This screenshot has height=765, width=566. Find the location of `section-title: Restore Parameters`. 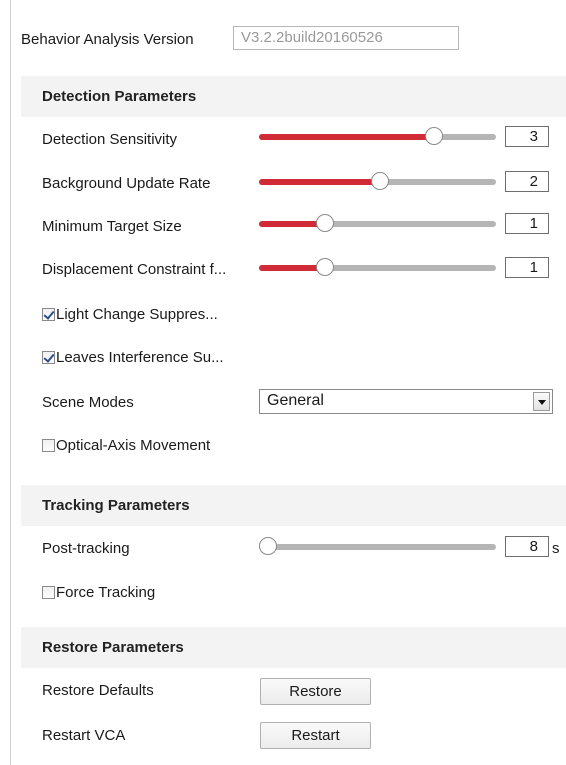

section-title: Restore Parameters is located at coordinates (113, 647).